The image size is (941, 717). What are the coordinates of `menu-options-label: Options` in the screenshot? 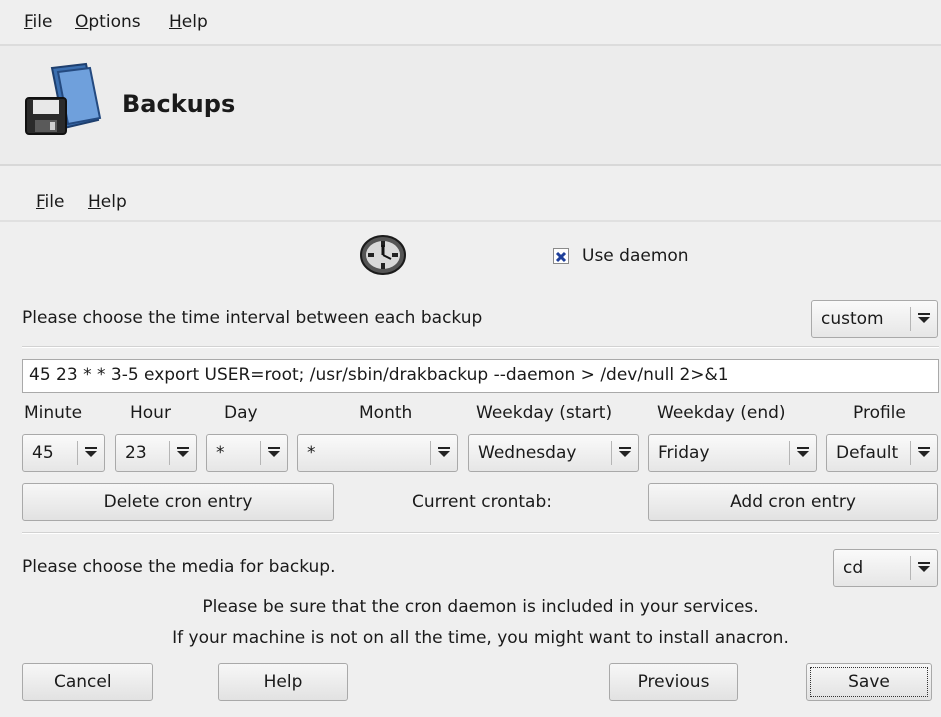 It's located at (108, 22).